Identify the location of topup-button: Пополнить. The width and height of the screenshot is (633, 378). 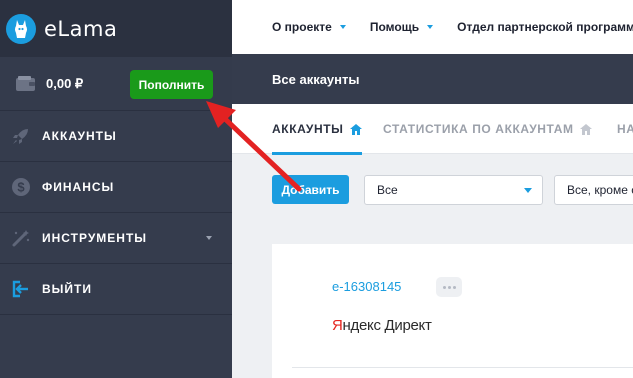
(171, 84).